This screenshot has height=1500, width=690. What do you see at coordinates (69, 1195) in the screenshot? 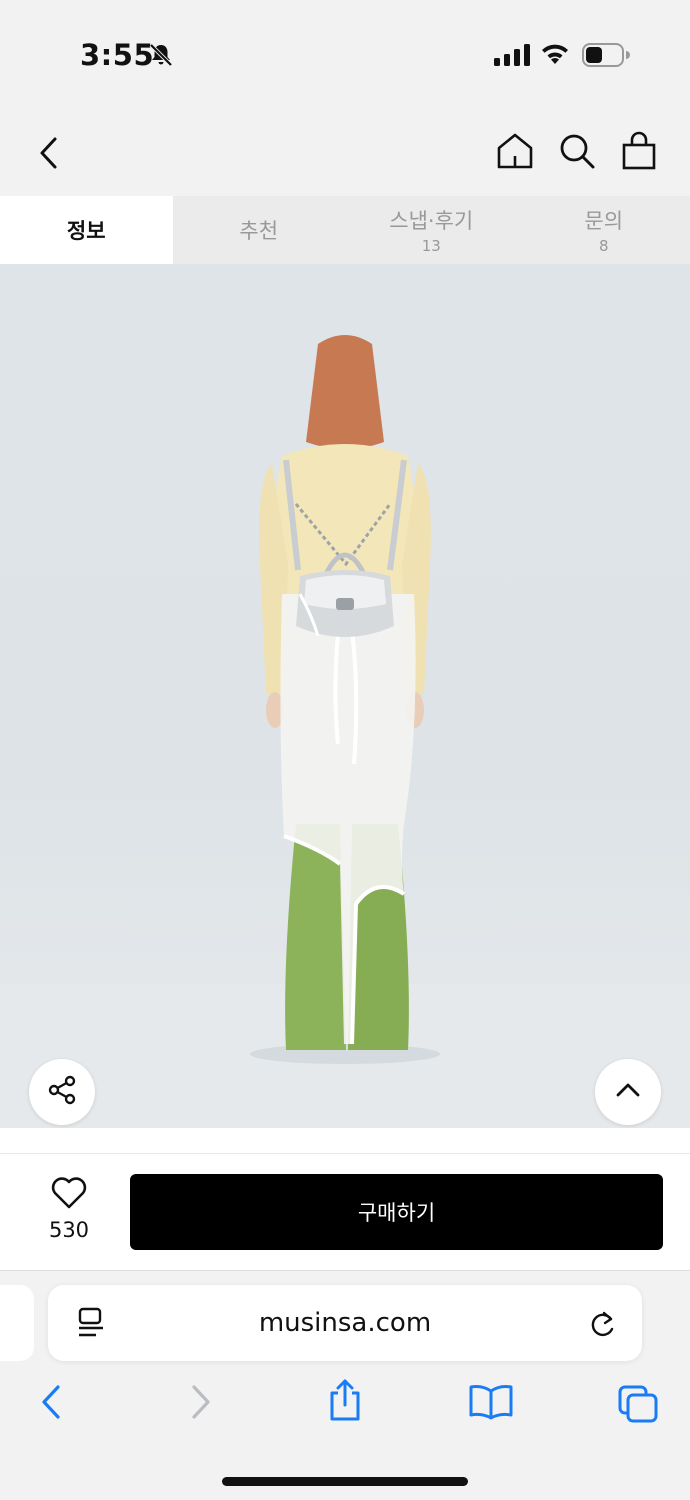
I see `heart-icon` at bounding box center [69, 1195].